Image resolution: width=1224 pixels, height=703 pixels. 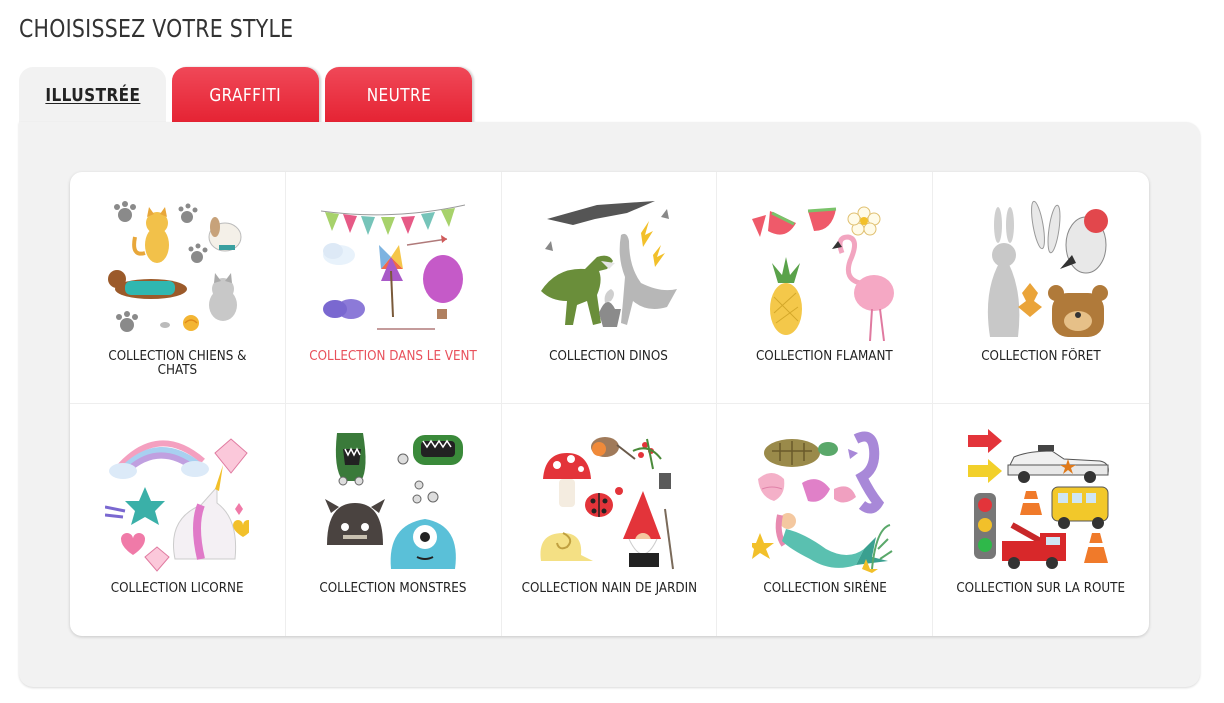 What do you see at coordinates (1040, 269) in the screenshot?
I see `forest-animals-icon` at bounding box center [1040, 269].